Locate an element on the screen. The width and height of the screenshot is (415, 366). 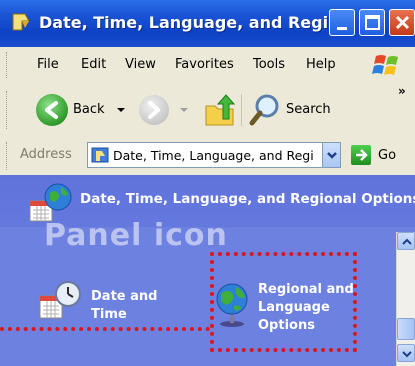
toolbar-separator is located at coordinates (241, 110).